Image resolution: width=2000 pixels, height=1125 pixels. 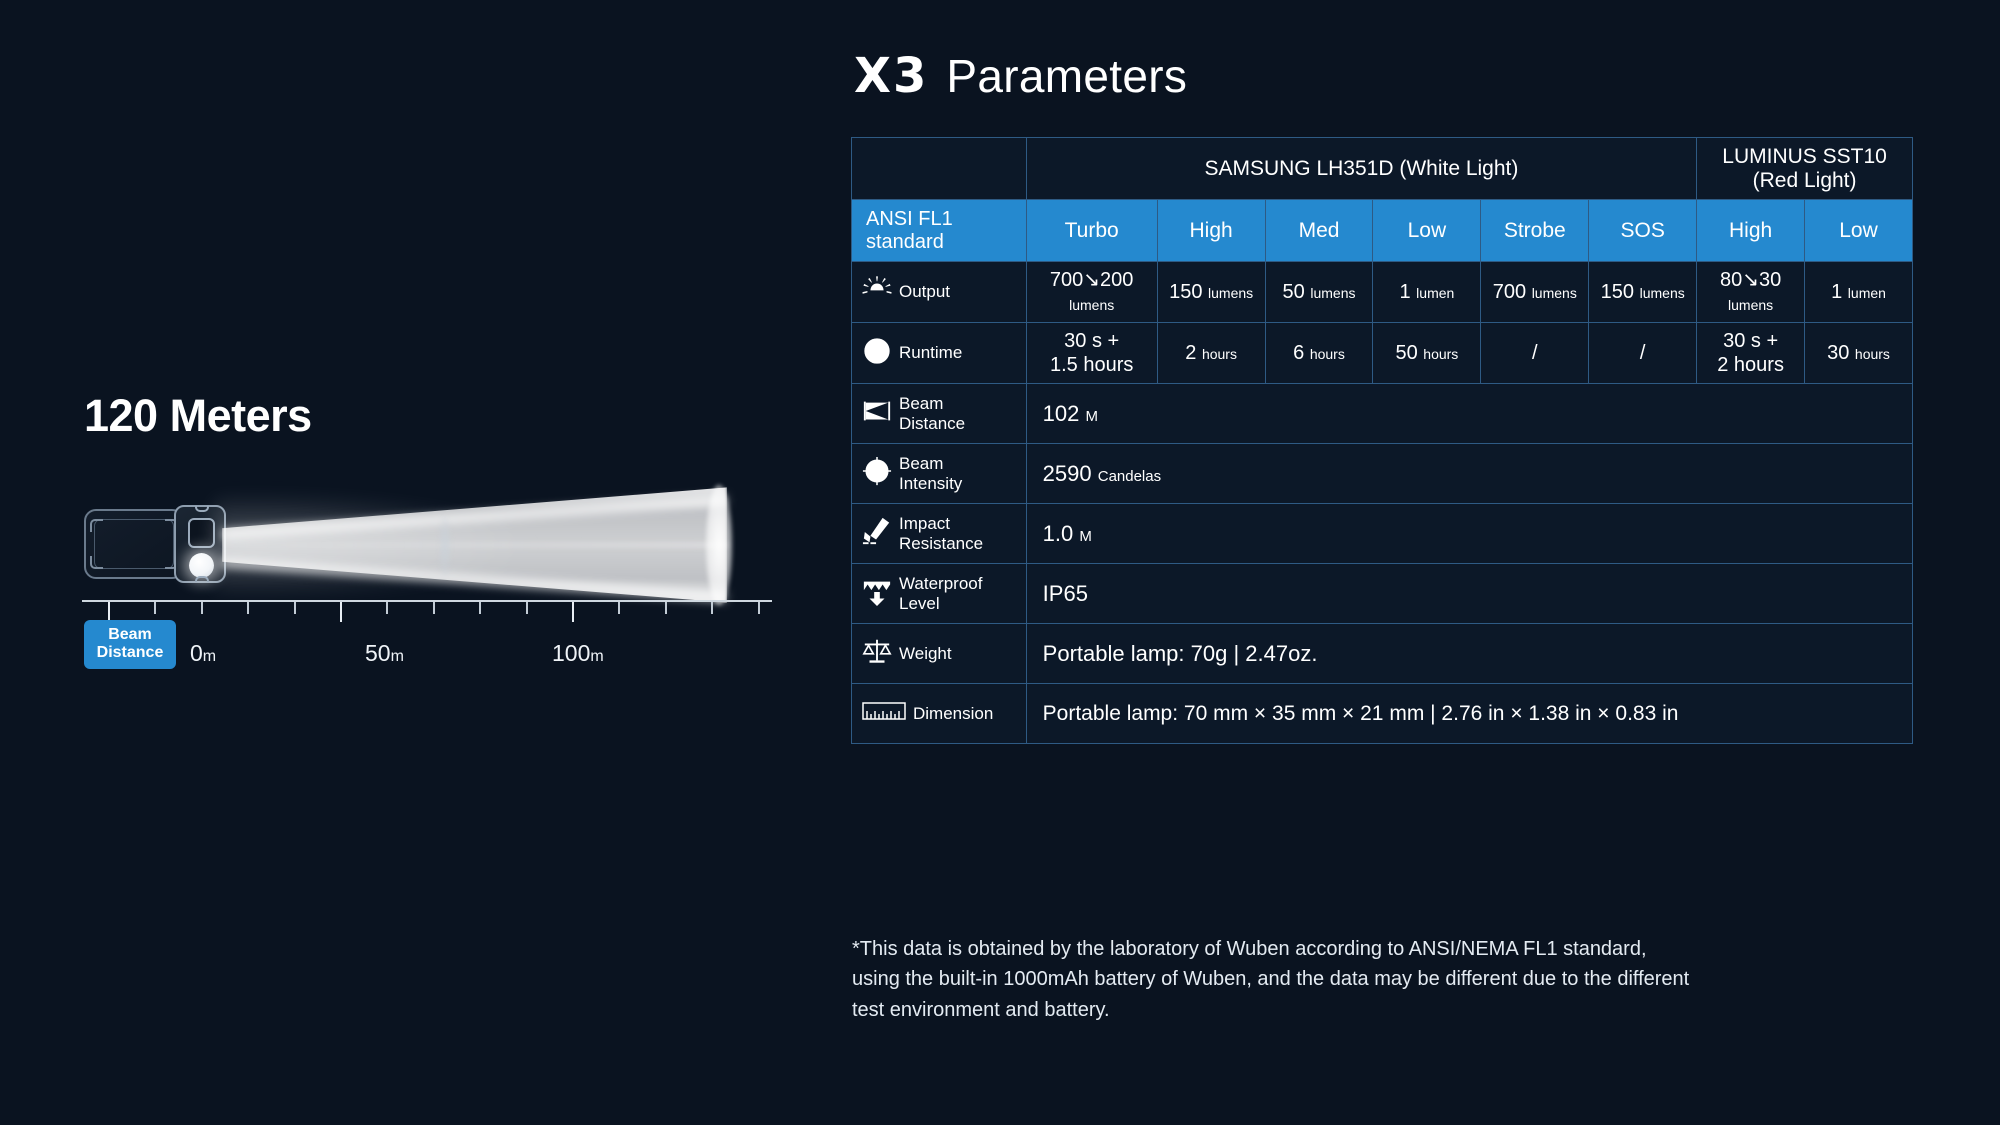 What do you see at coordinates (930, 352) in the screenshot?
I see `row-label-text: Runtime` at bounding box center [930, 352].